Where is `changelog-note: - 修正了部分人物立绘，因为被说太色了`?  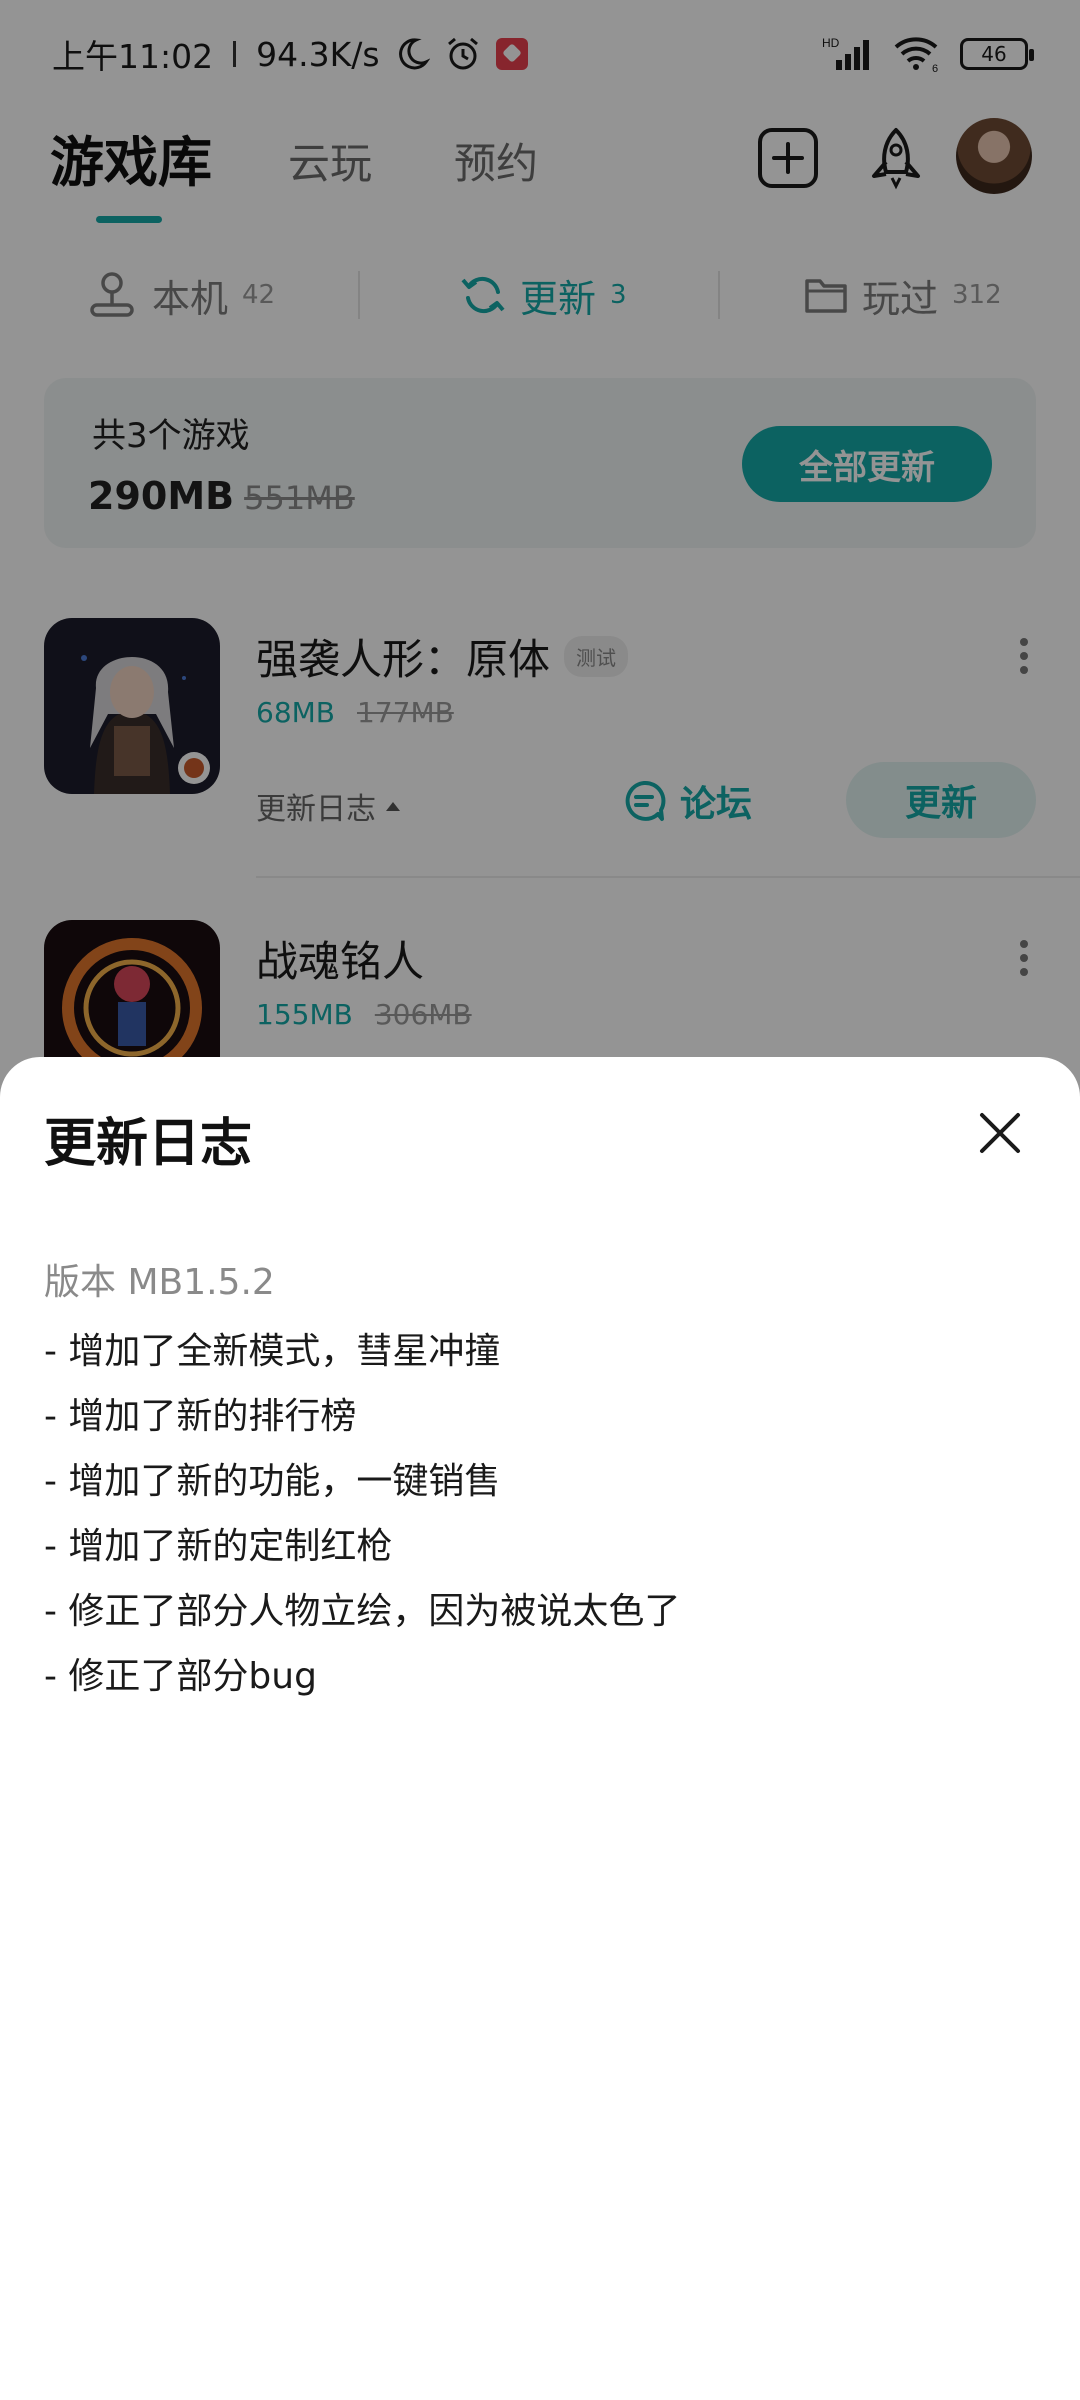 changelog-note: - 修正了部分人物立绘，因为被说太色了 is located at coordinates (362, 1611).